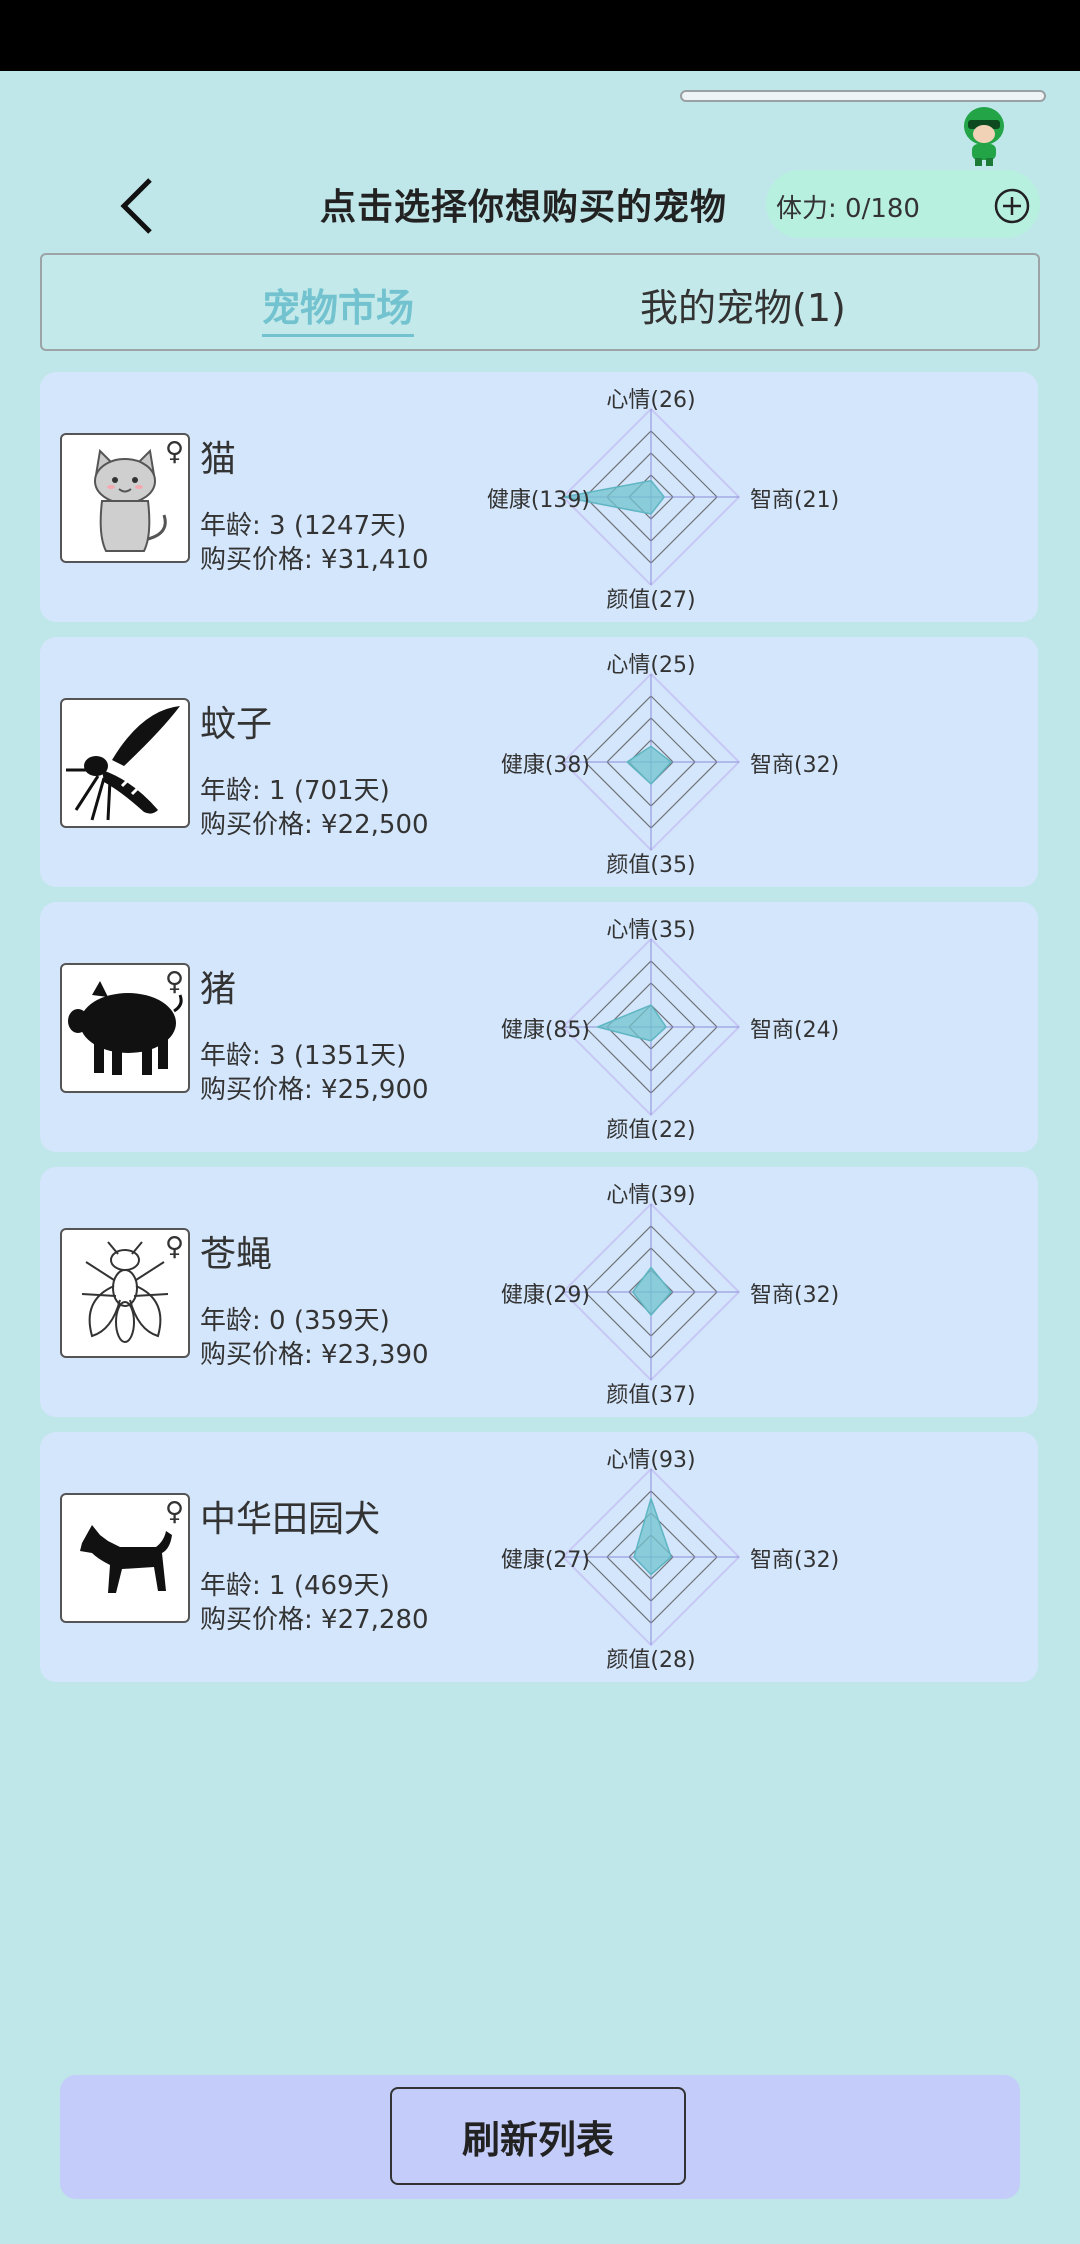  What do you see at coordinates (651, 1195) in the screenshot?
I see `stat-mood-label: 心情(39)` at bounding box center [651, 1195].